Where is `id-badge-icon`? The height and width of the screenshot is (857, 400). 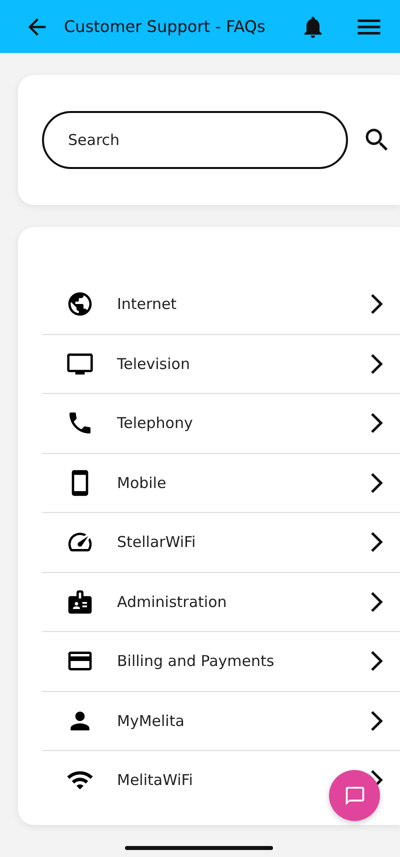 id-badge-icon is located at coordinates (80, 602).